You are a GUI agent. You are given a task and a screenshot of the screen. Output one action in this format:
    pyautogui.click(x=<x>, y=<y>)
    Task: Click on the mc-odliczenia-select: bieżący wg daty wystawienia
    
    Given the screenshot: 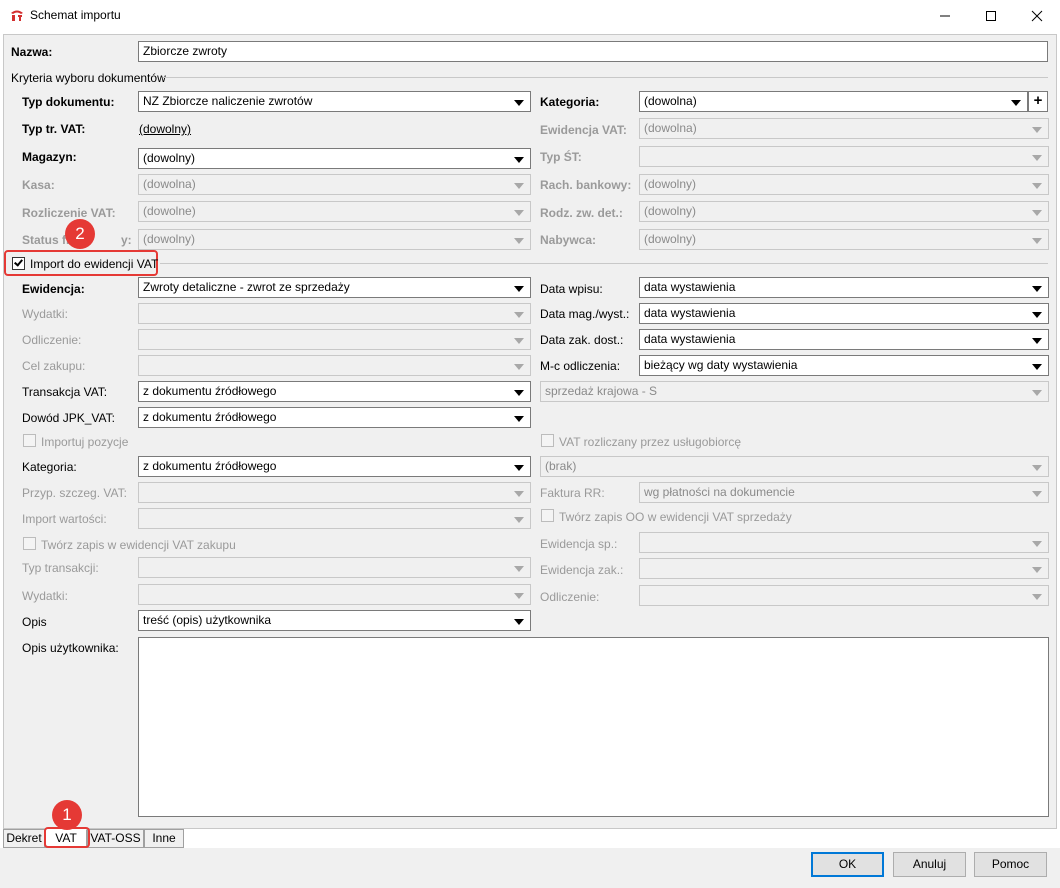 What is the action you would take?
    pyautogui.click(x=844, y=365)
    